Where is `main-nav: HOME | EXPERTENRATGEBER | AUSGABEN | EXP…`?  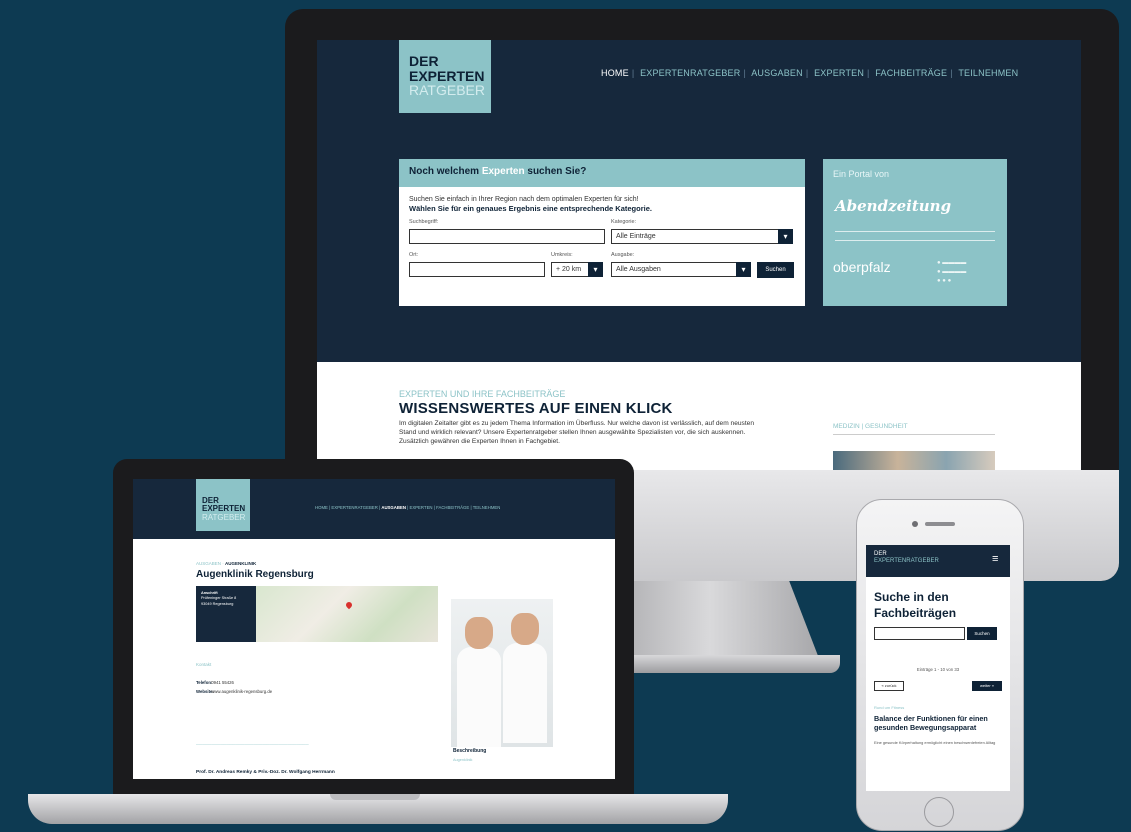
main-nav: HOME | EXPERTENRATGEBER | AUSGABEN | EXP… is located at coordinates (408, 507).